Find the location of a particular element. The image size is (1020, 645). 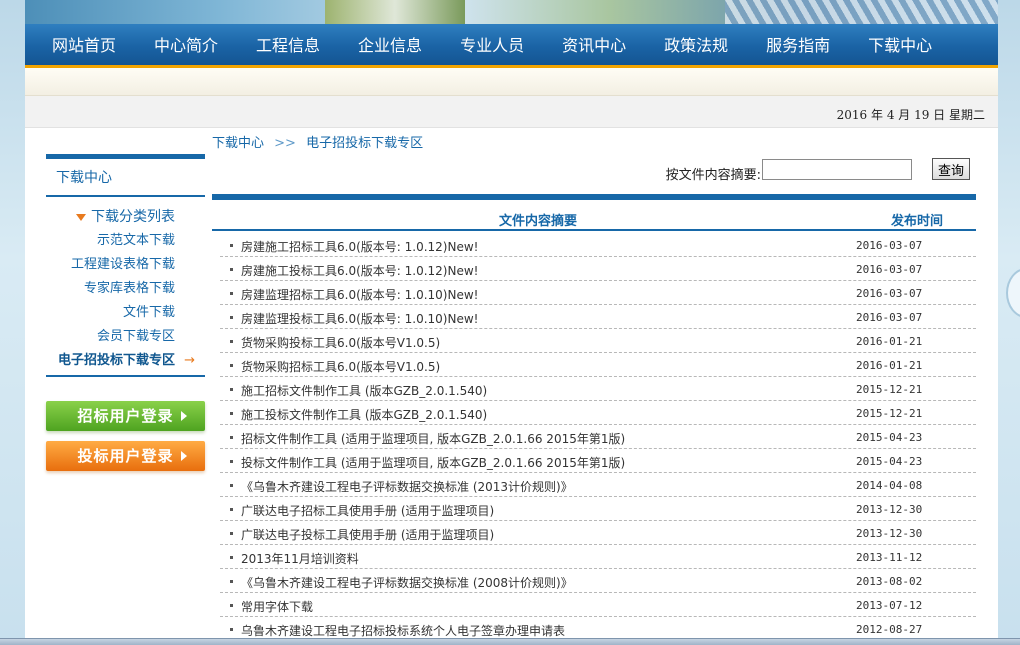

nav-professionals: 专业人员 is located at coordinates (492, 44).